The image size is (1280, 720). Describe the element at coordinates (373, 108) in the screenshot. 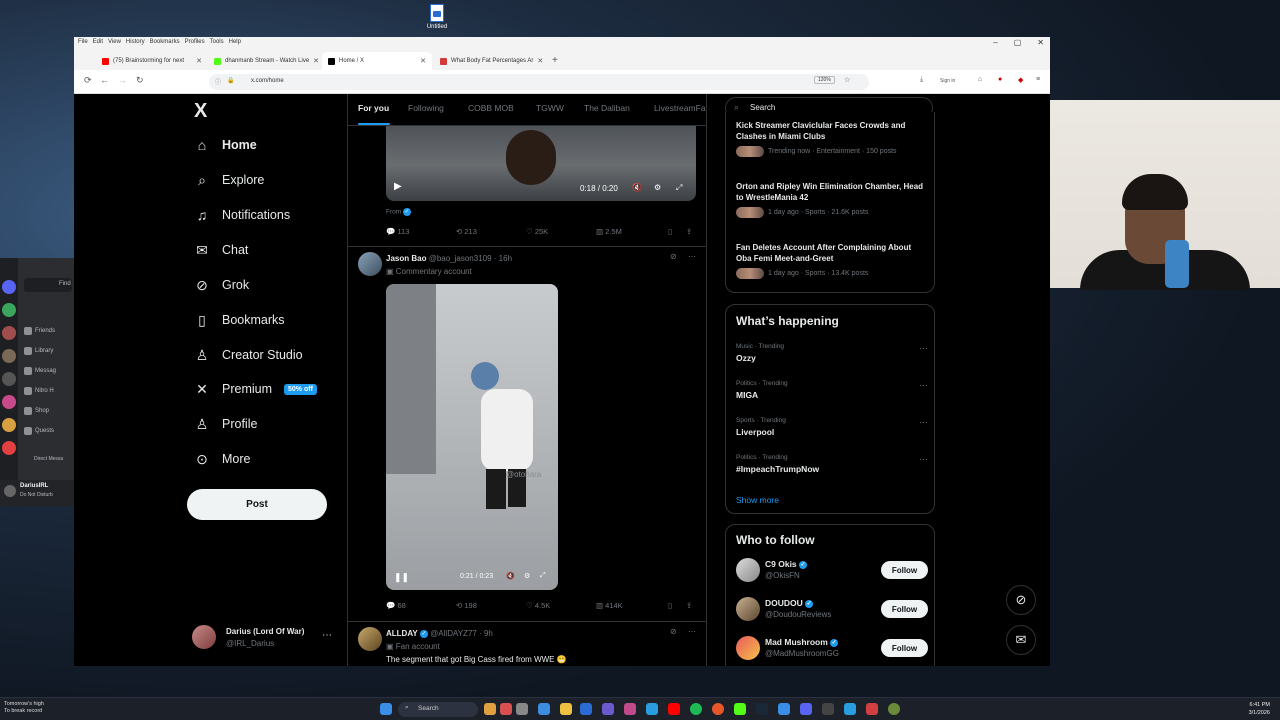

I see `tab-for-you: For you` at that location.